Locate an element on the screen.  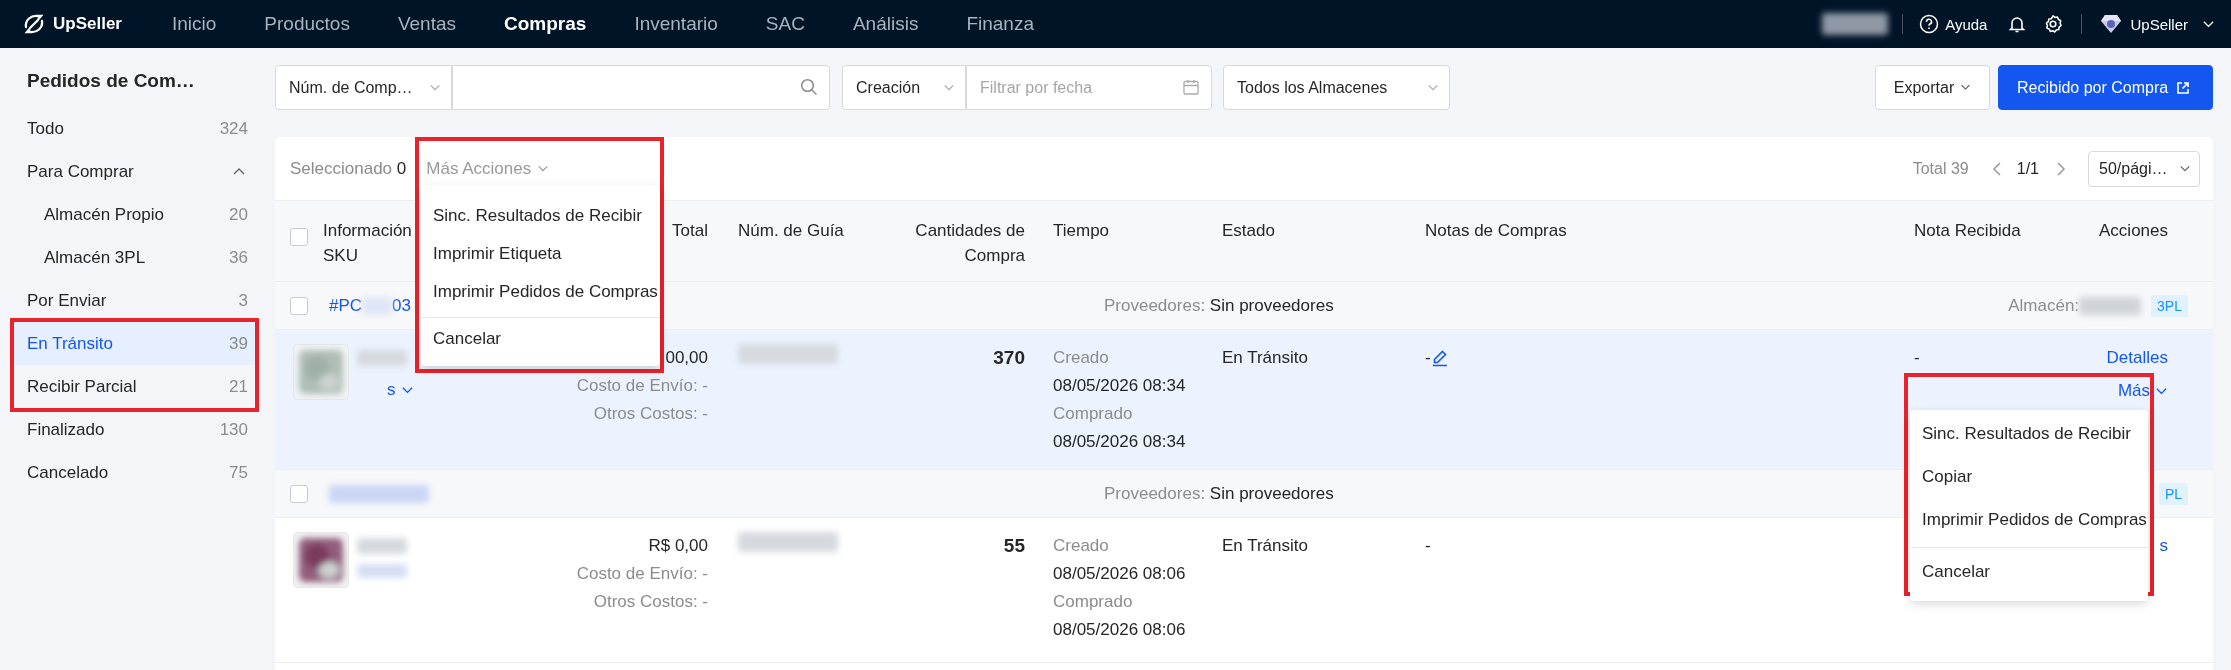
bell-icon is located at coordinates (2017, 24).